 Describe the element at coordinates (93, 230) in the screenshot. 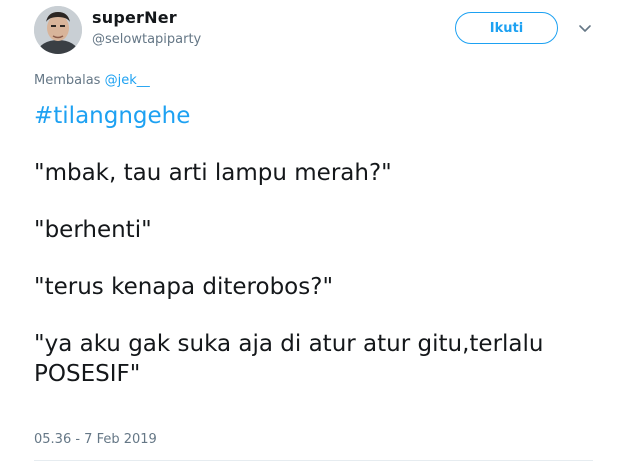

I see `tweet-line: "berhenti"` at that location.